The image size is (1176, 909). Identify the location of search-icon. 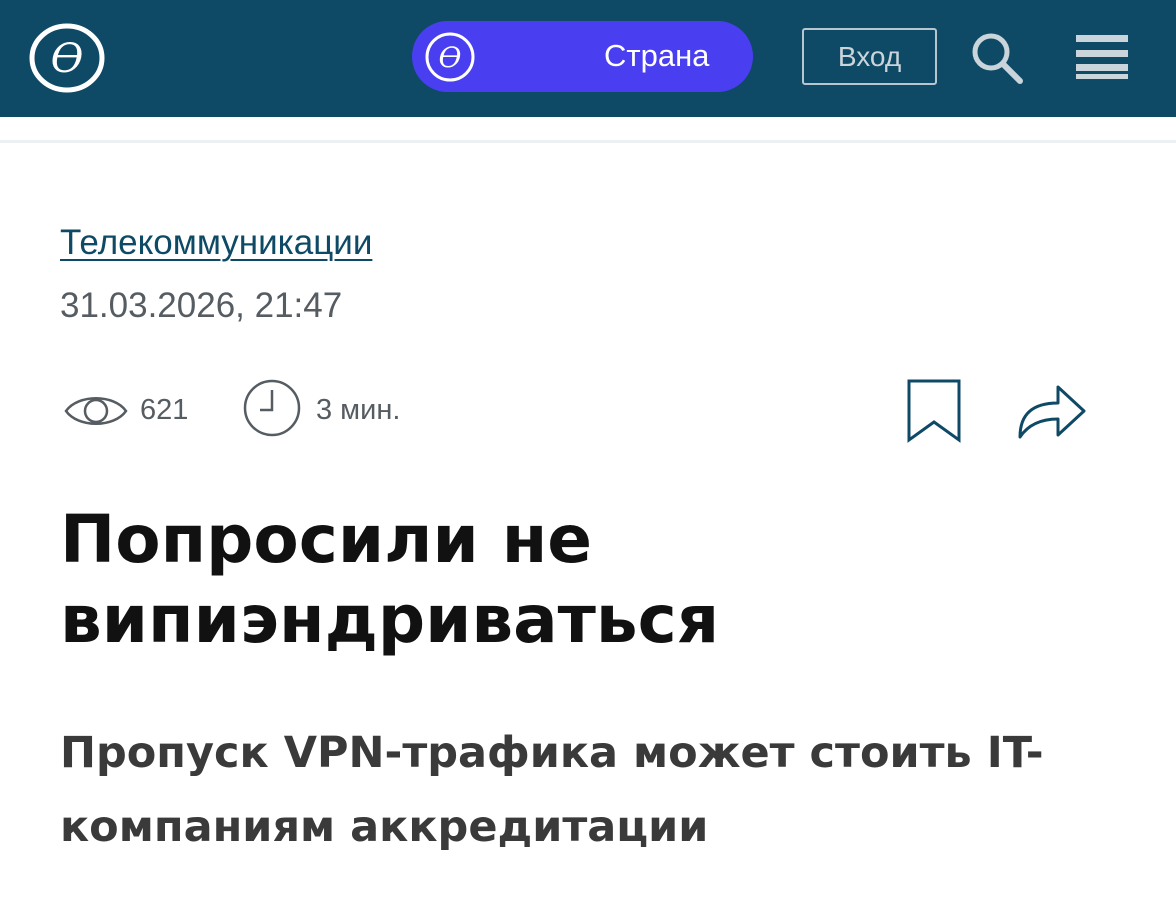
(997, 58).